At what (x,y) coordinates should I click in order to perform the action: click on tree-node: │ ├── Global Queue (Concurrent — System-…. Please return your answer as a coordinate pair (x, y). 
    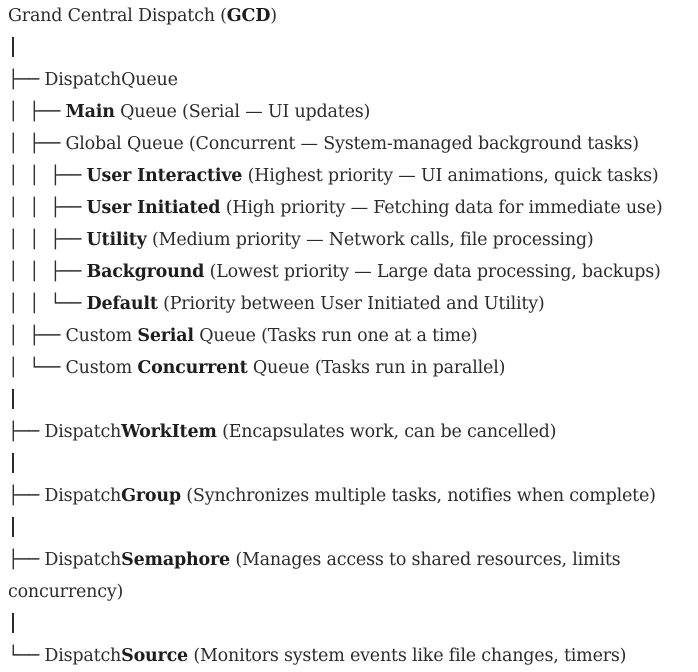
    Looking at the image, I should click on (353, 144).